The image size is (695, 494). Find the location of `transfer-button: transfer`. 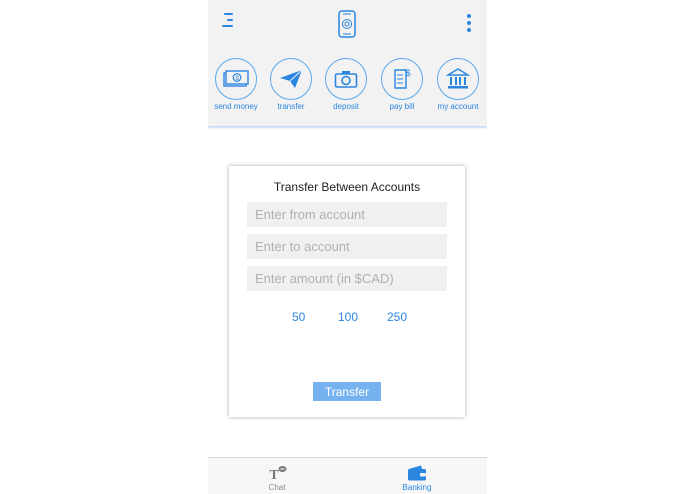

transfer-button: transfer is located at coordinates (291, 84).